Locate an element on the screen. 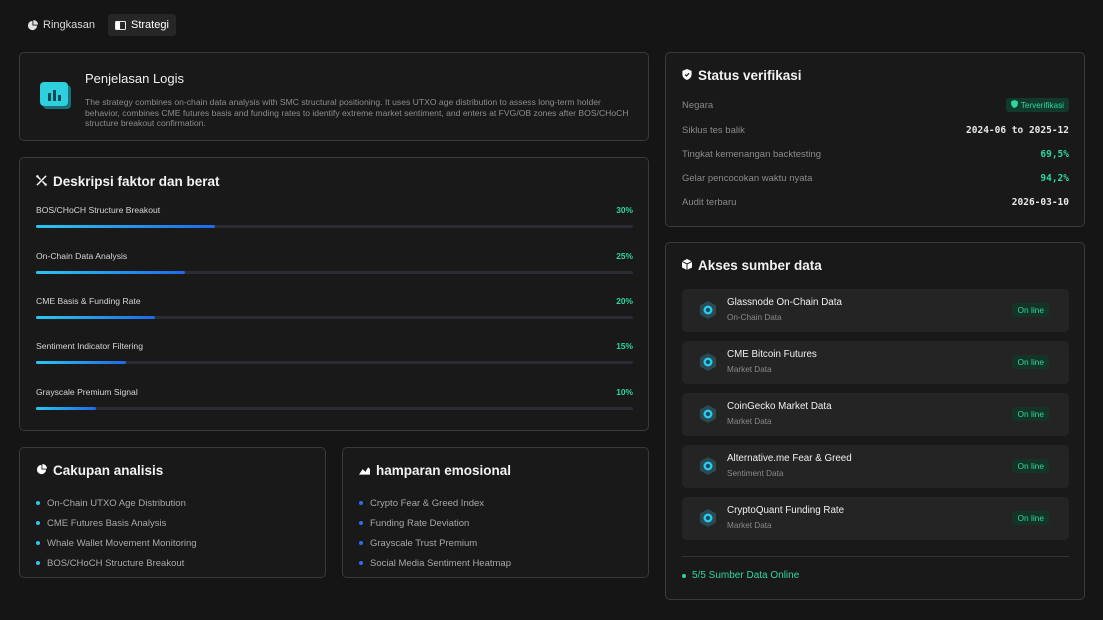 This screenshot has width=1103, height=620. list-item-text: BOS/CHoCH Structure Breakout is located at coordinates (116, 563).